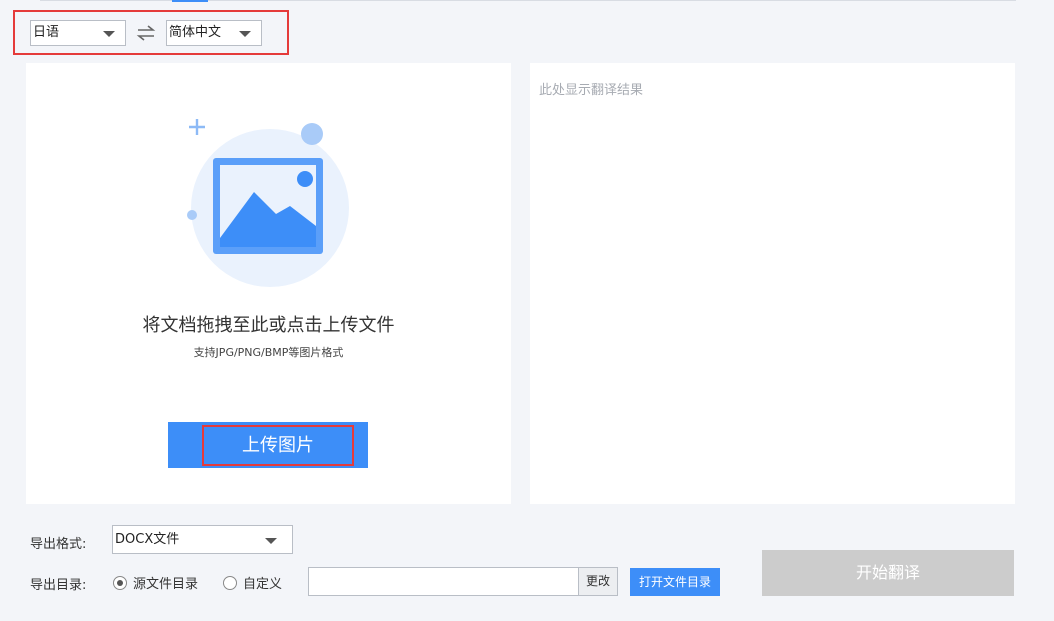 This screenshot has height=621, width=1054. Describe the element at coordinates (202, 539) in the screenshot. I see `export-format-select: DOCX文件` at that location.